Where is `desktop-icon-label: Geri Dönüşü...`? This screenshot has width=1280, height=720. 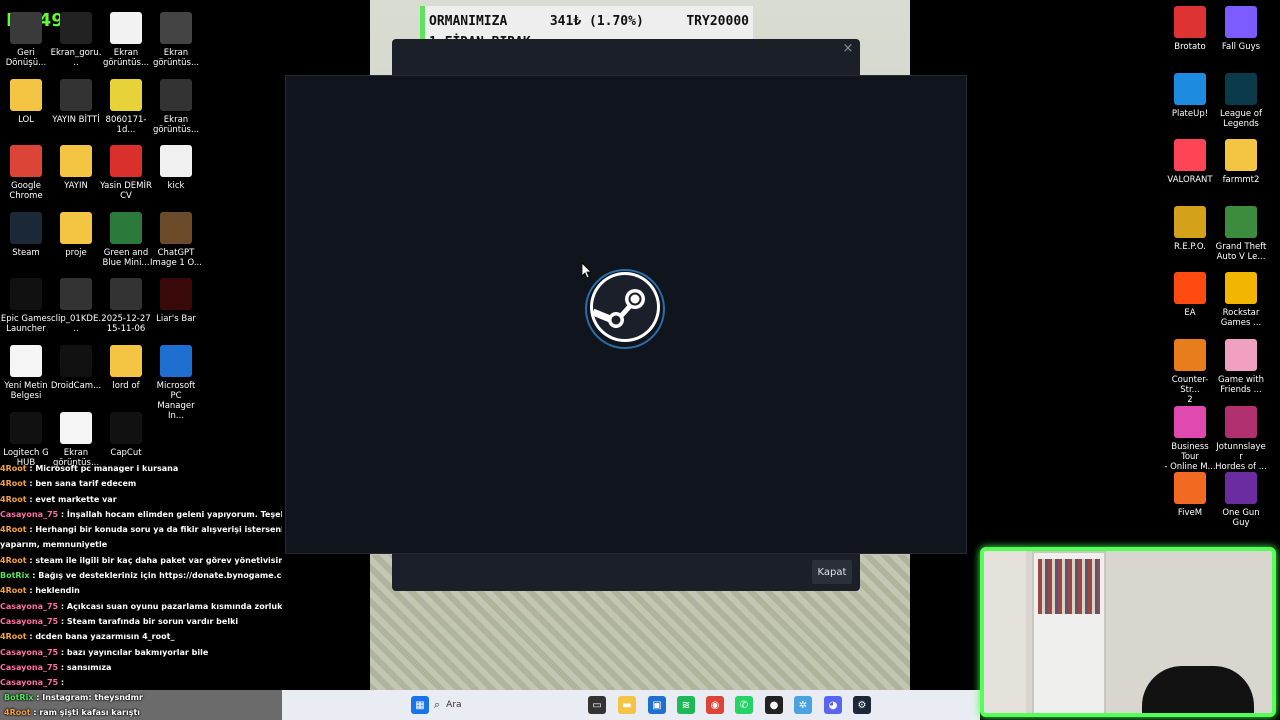
desktop-icon-label: Geri Dönüşü... is located at coordinates (26, 58).